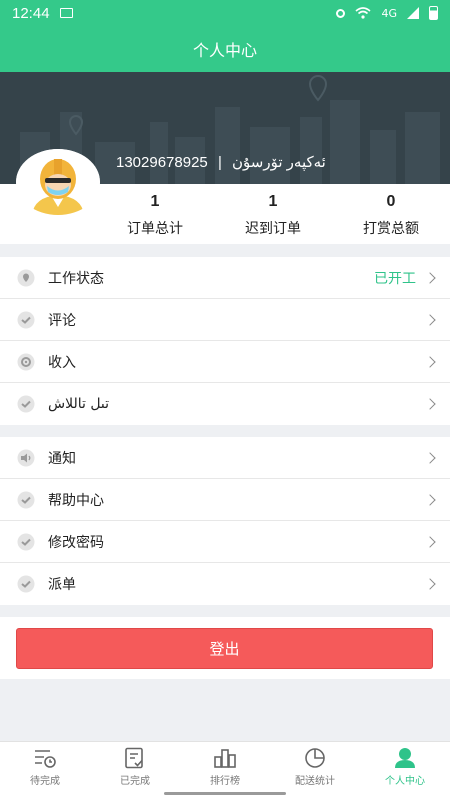  I want to click on home-indicator, so click(225, 794).